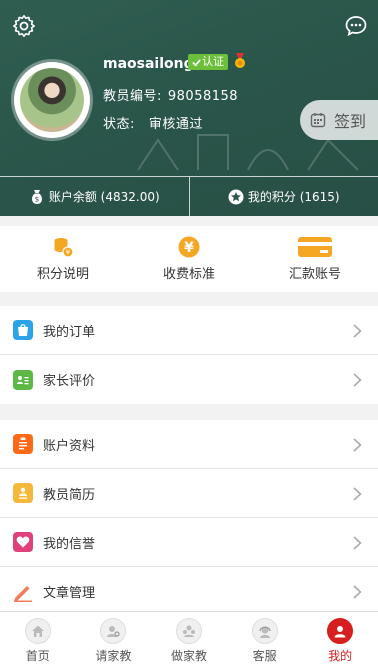 The height and width of the screenshot is (670, 378). Describe the element at coordinates (188, 274) in the screenshot. I see `quick-label-fee-standard: 收费标准` at that location.